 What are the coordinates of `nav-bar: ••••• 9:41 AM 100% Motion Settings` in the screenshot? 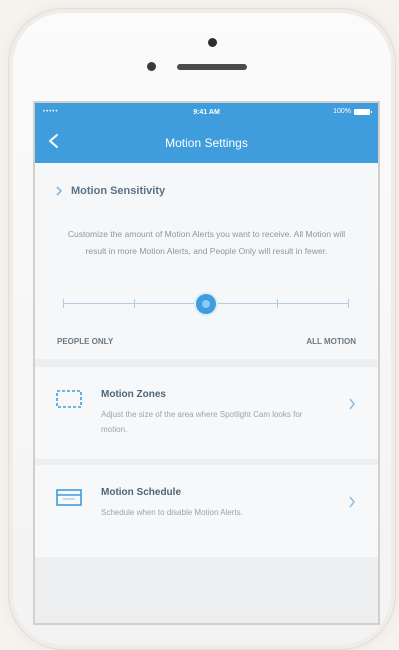 It's located at (206, 133).